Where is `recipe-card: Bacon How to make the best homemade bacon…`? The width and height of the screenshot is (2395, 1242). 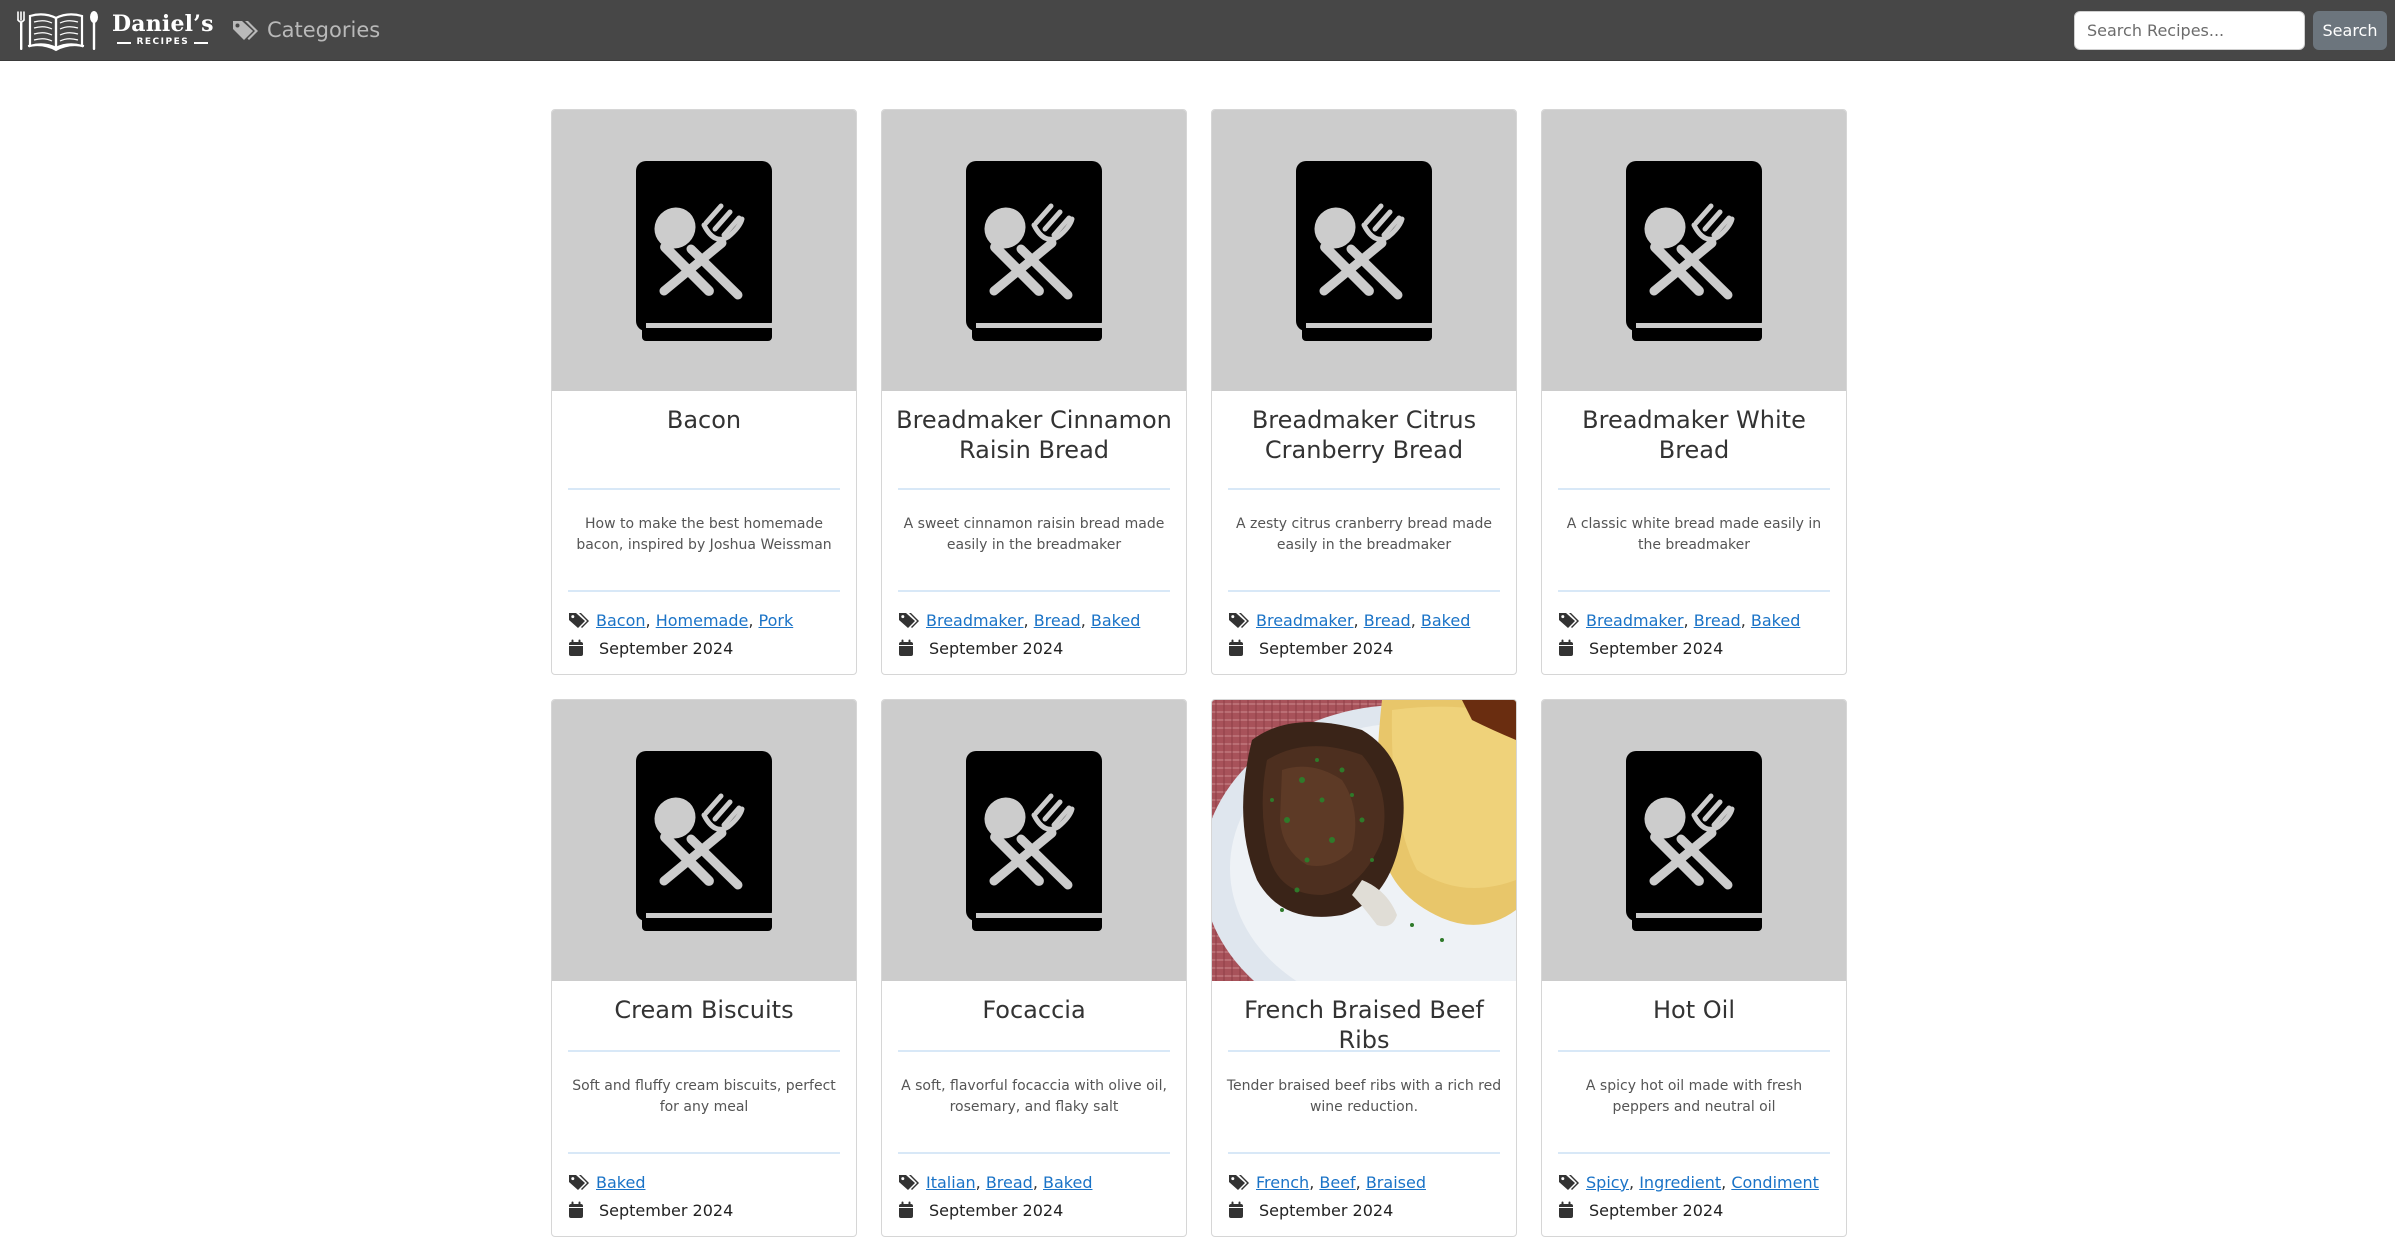 recipe-card: Bacon How to make the best homemade bacon… is located at coordinates (704, 392).